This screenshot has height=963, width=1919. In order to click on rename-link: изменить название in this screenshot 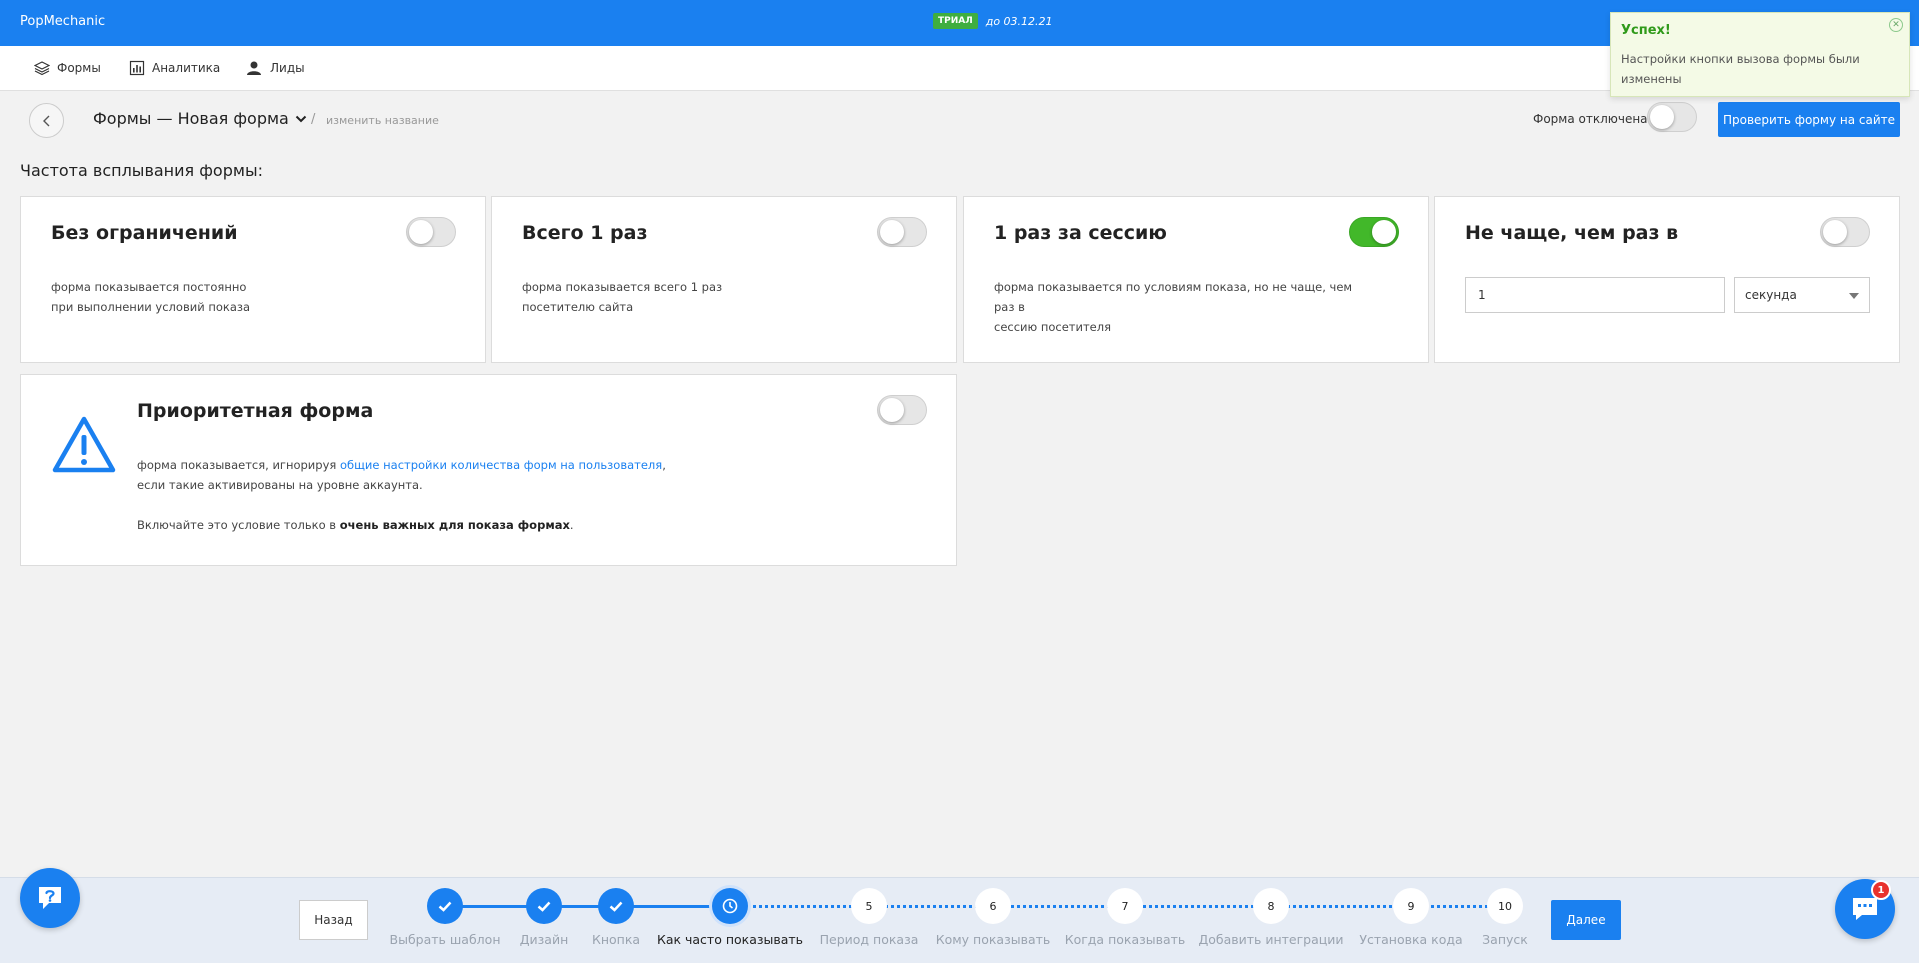, I will do `click(382, 120)`.